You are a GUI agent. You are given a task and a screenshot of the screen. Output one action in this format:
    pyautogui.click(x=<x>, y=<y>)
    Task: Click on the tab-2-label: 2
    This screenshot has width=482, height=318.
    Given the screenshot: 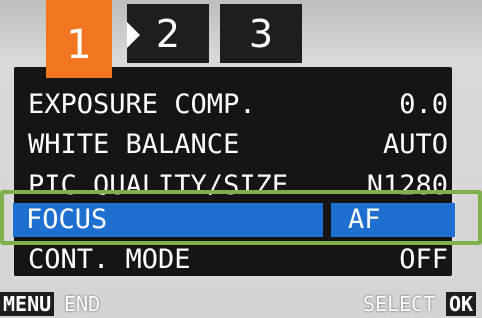 What is the action you would take?
    pyautogui.click(x=168, y=34)
    